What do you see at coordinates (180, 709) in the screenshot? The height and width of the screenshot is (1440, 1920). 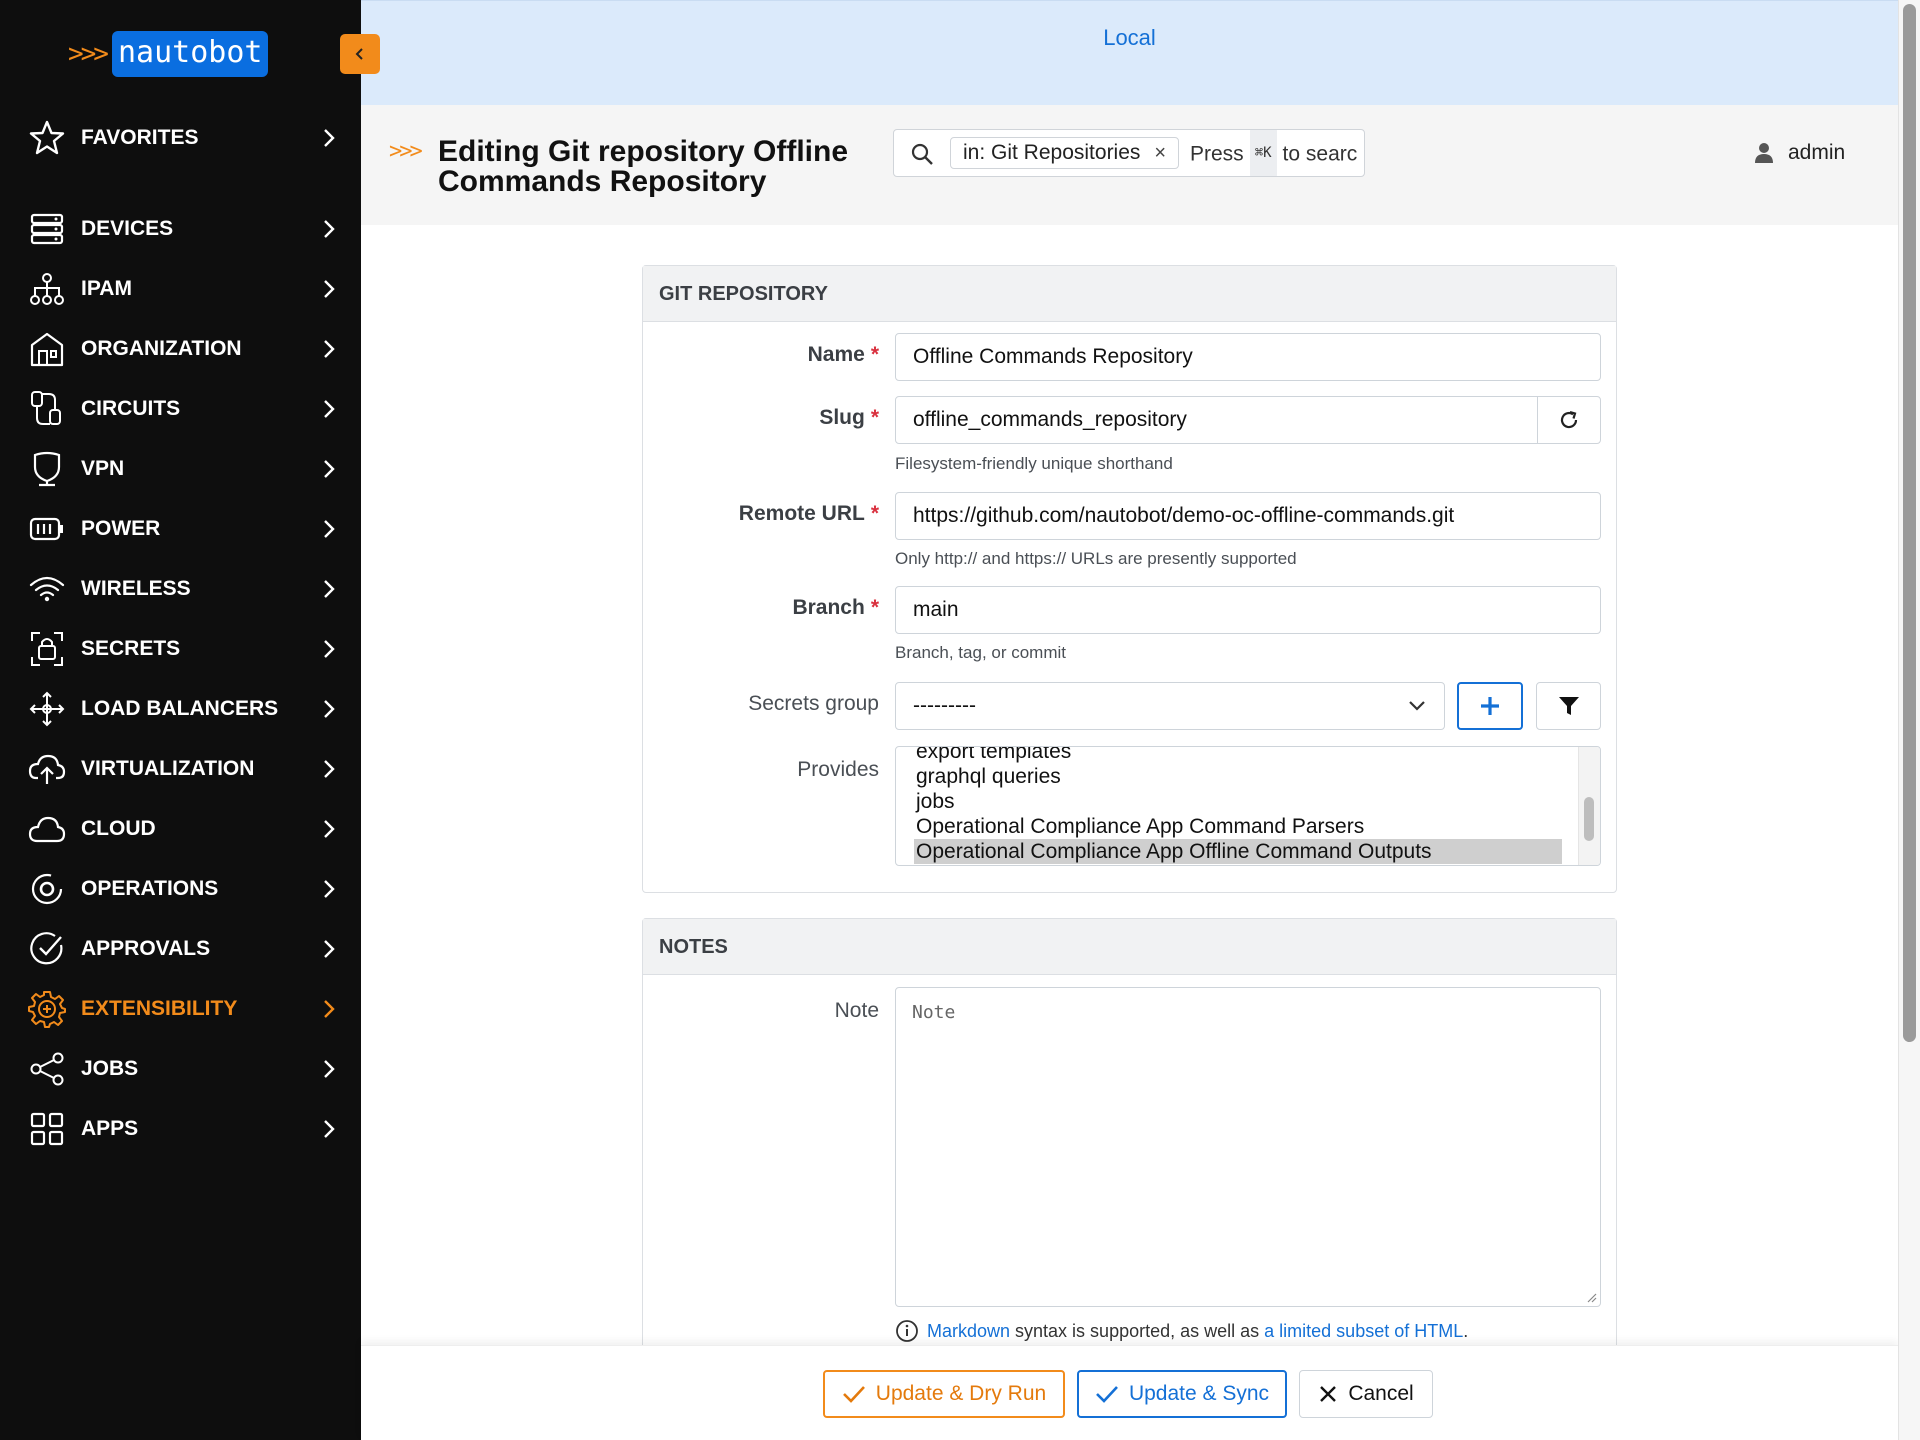 I see `sidebar-item-load-balancers: LOAD BALANCERS` at bounding box center [180, 709].